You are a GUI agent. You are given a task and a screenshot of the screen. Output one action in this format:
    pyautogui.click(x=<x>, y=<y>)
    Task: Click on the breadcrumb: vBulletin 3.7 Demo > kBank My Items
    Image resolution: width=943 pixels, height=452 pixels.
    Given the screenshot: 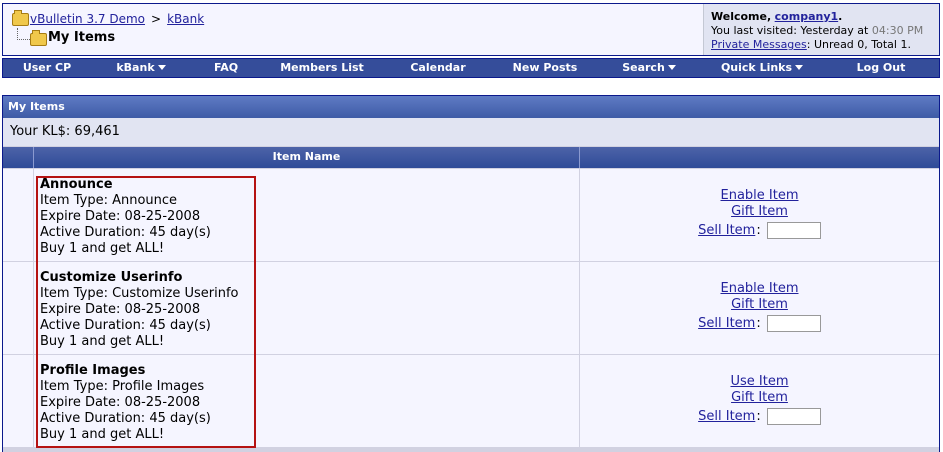 What is the action you would take?
    pyautogui.click(x=353, y=29)
    